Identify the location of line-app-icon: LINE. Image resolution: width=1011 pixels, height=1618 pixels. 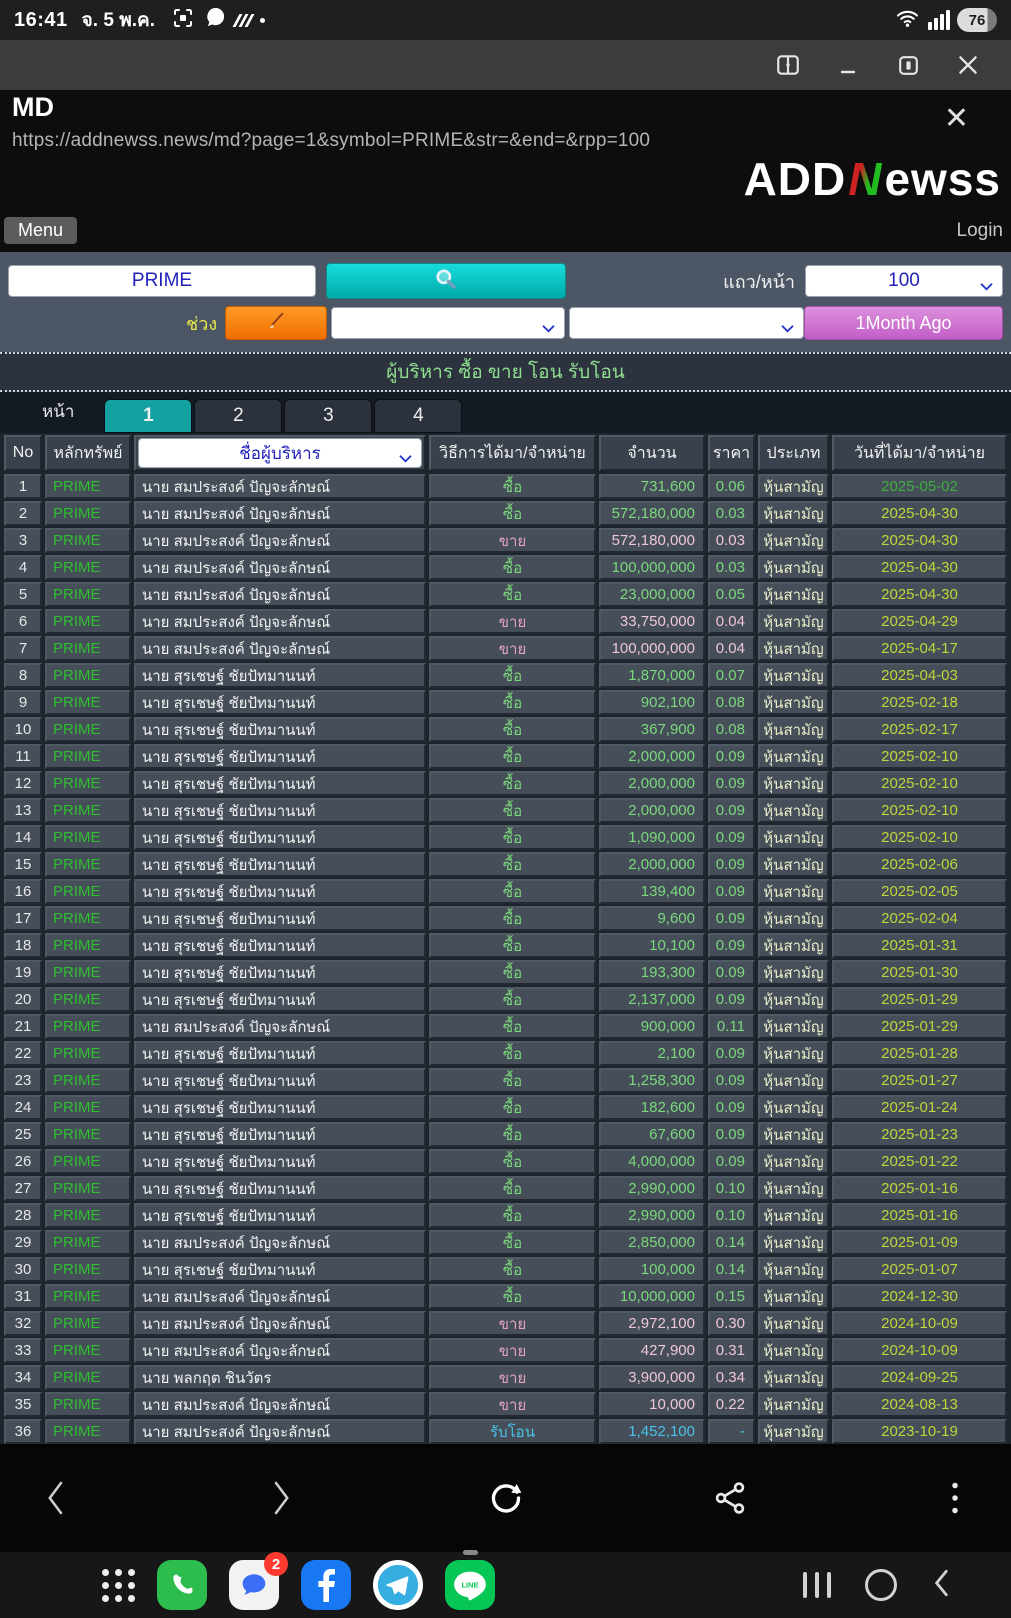
(470, 1580).